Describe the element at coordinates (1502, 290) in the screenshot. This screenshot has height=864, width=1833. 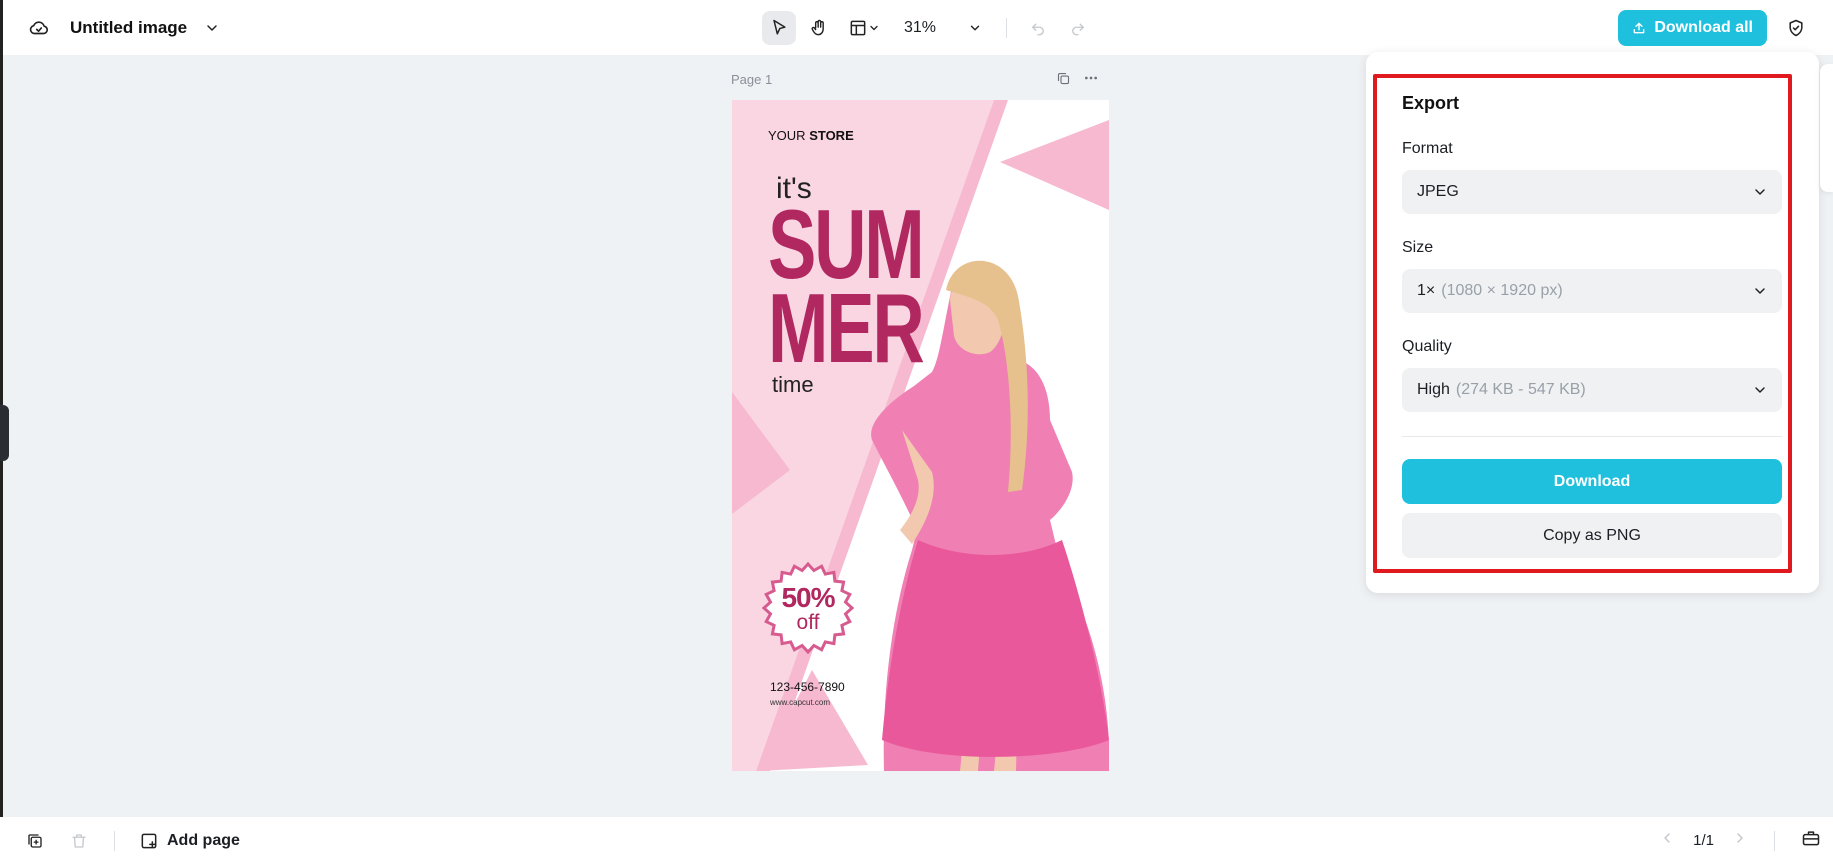
I see `size-detail: (1080 × 1920 px)` at that location.